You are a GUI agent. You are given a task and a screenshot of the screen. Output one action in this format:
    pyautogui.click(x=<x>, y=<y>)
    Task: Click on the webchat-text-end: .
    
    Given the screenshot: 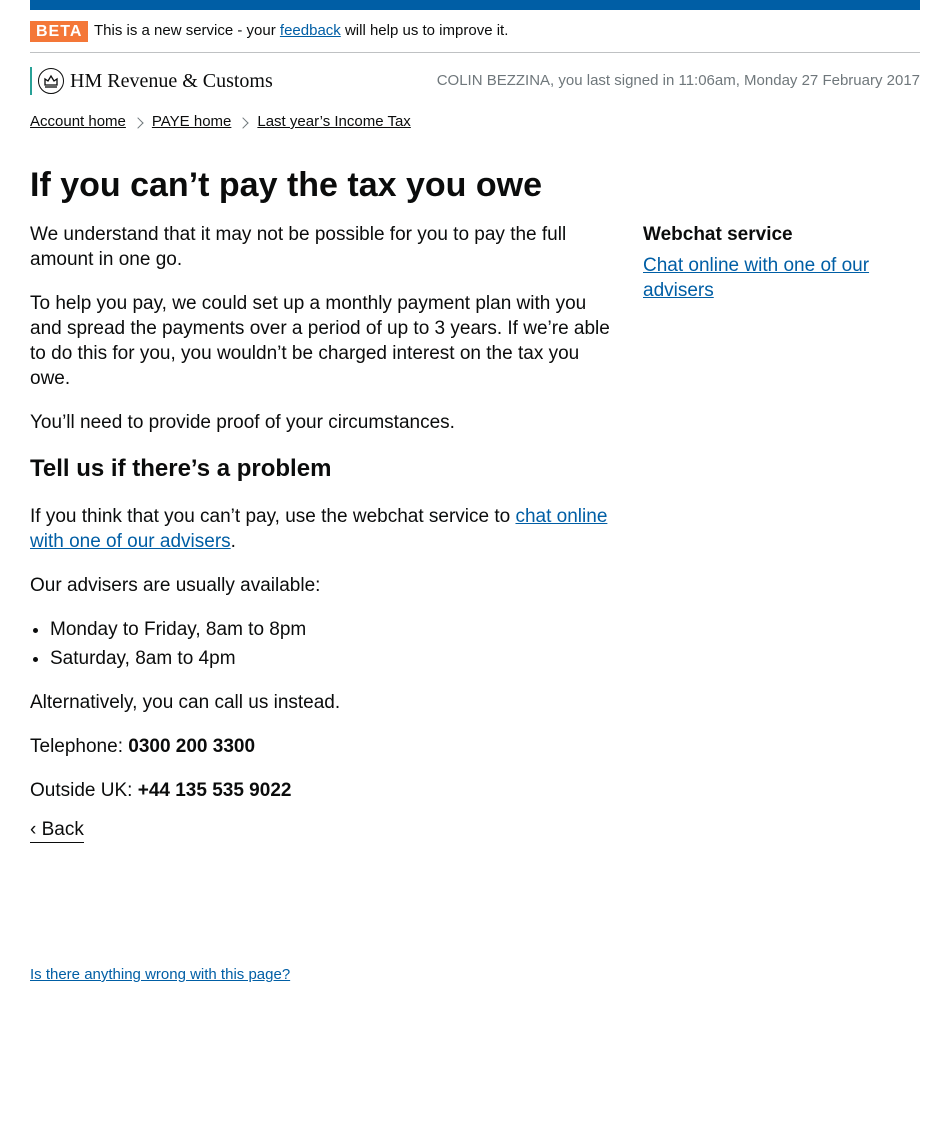 What is the action you would take?
    pyautogui.click(x=233, y=541)
    